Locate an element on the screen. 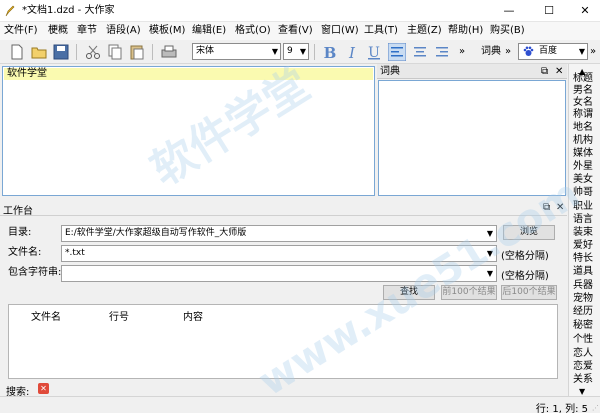 The width and height of the screenshot is (600, 413). print-icon is located at coordinates (169, 52).